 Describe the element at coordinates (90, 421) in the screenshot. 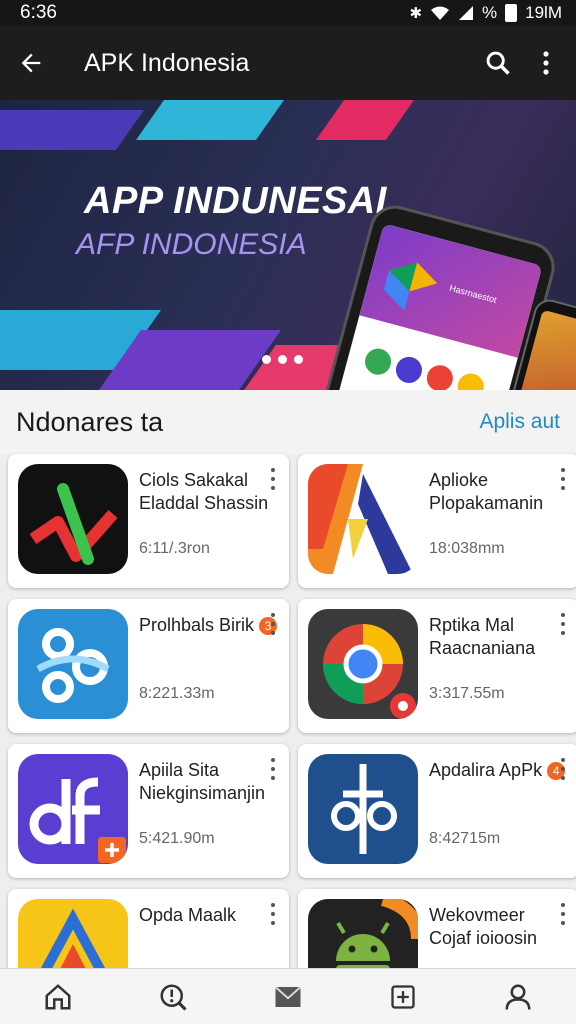

I see `section-title: Ndonares ta` at that location.